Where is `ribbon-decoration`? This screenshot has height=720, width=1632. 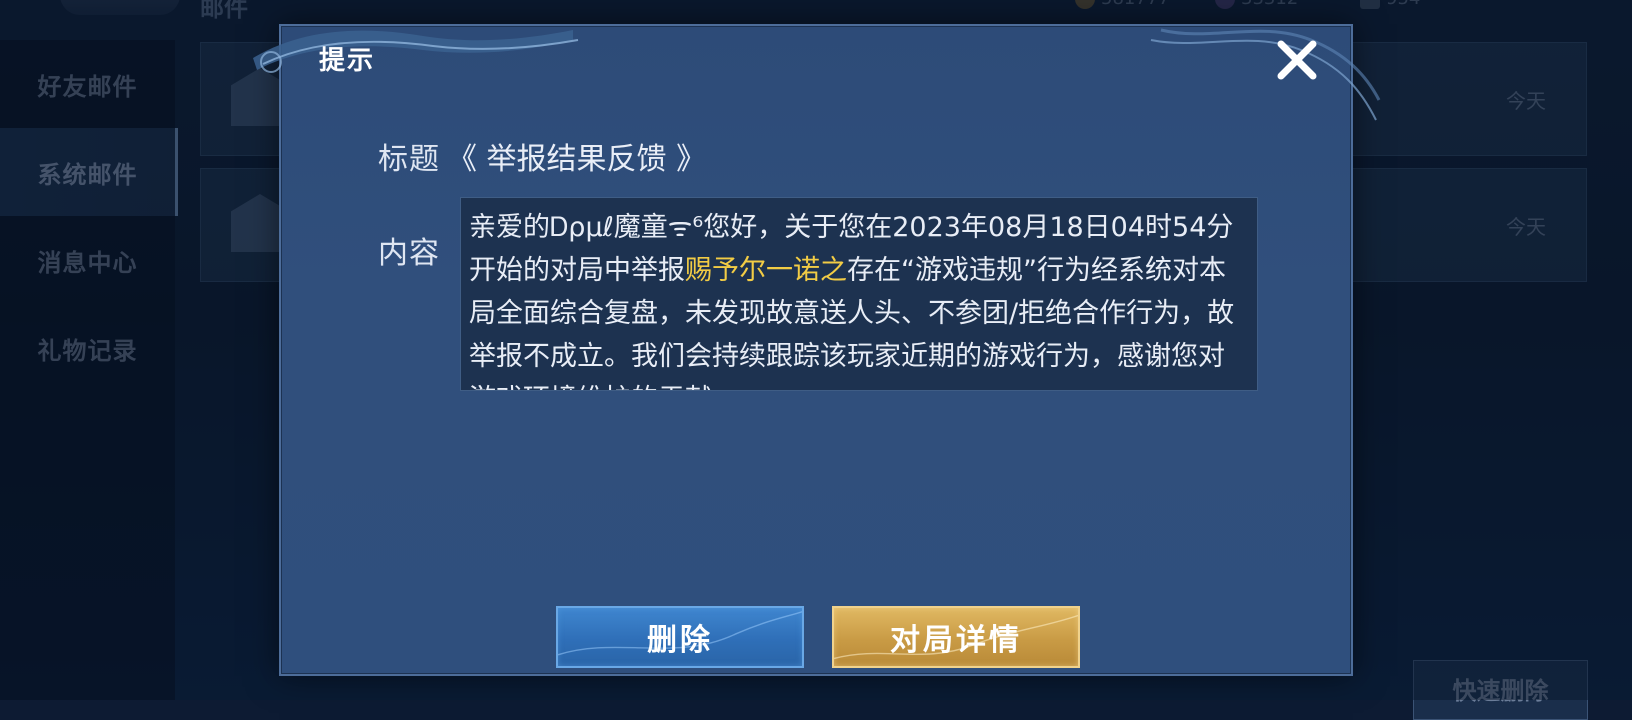 ribbon-decoration is located at coordinates (416, 51).